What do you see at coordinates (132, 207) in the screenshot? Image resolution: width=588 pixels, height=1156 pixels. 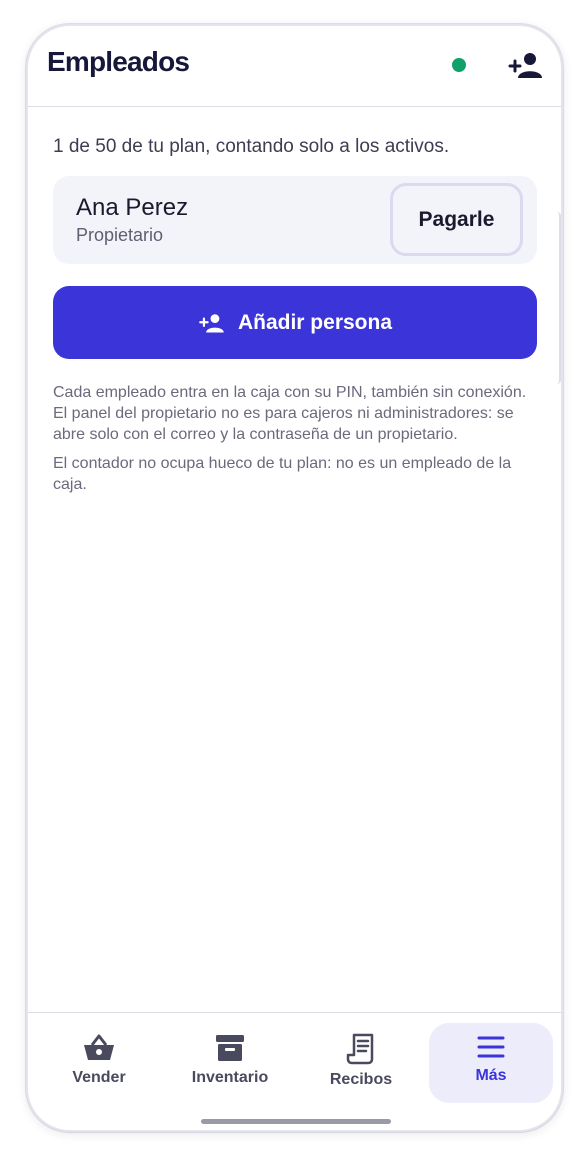 I see `employee-name: Ana Perez` at bounding box center [132, 207].